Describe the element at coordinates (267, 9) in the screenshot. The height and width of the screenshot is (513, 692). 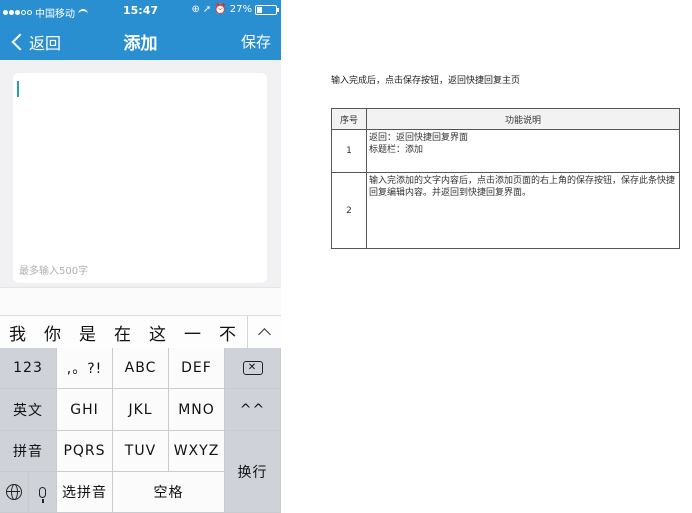
I see `battery-icon` at that location.